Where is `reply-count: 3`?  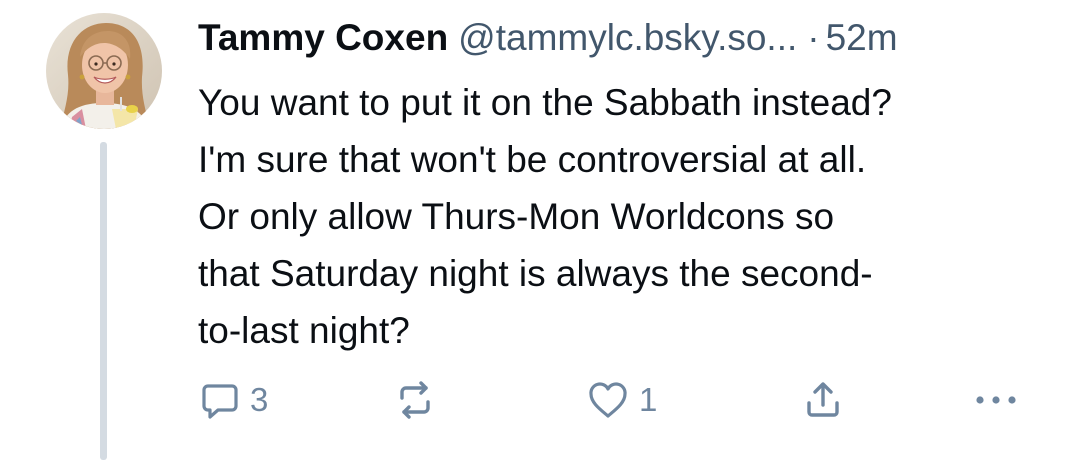
reply-count: 3 is located at coordinates (259, 399).